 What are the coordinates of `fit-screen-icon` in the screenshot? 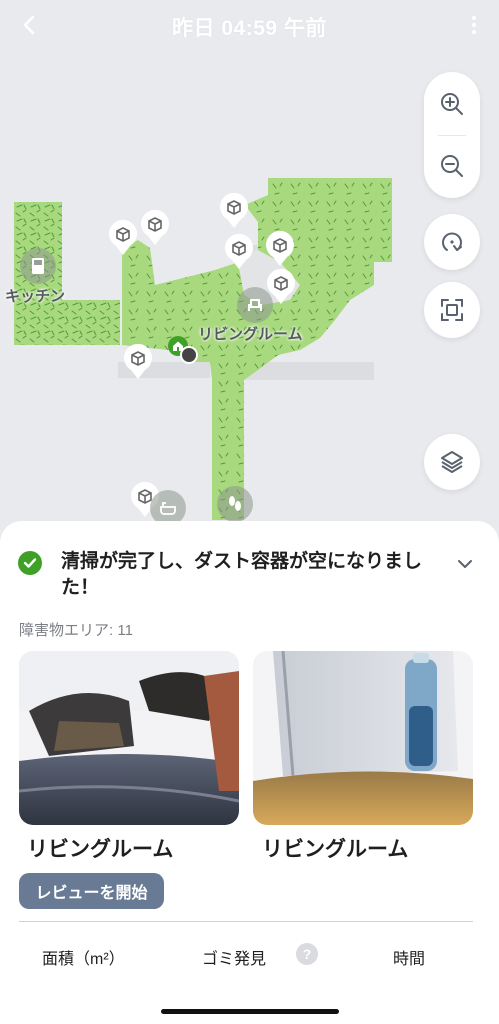 It's located at (452, 310).